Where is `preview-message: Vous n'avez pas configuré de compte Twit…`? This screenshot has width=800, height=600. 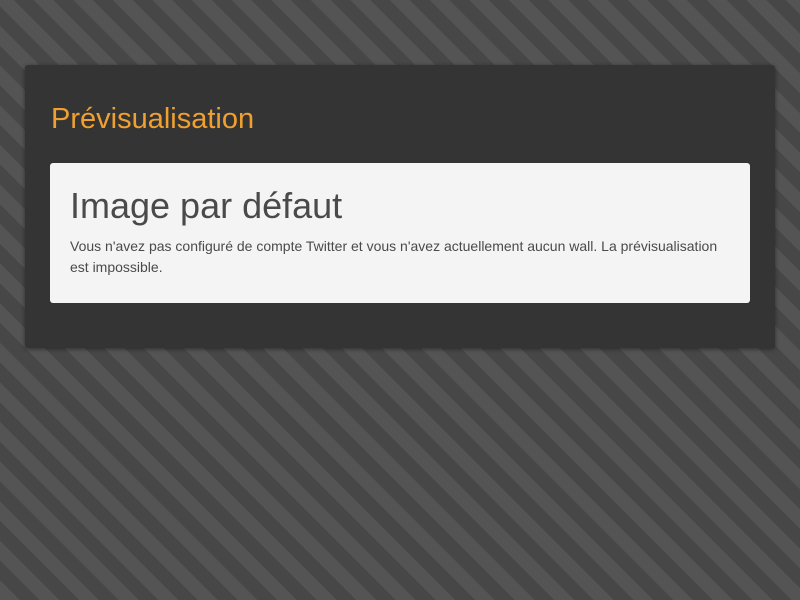
preview-message: Vous n'avez pas configuré de compte Twit… is located at coordinates (394, 256).